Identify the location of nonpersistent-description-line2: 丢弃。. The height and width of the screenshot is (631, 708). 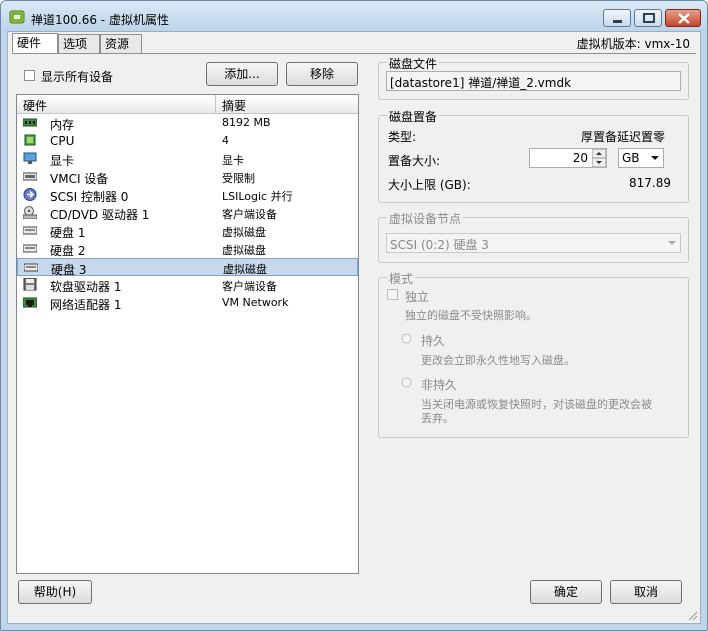
(437, 418).